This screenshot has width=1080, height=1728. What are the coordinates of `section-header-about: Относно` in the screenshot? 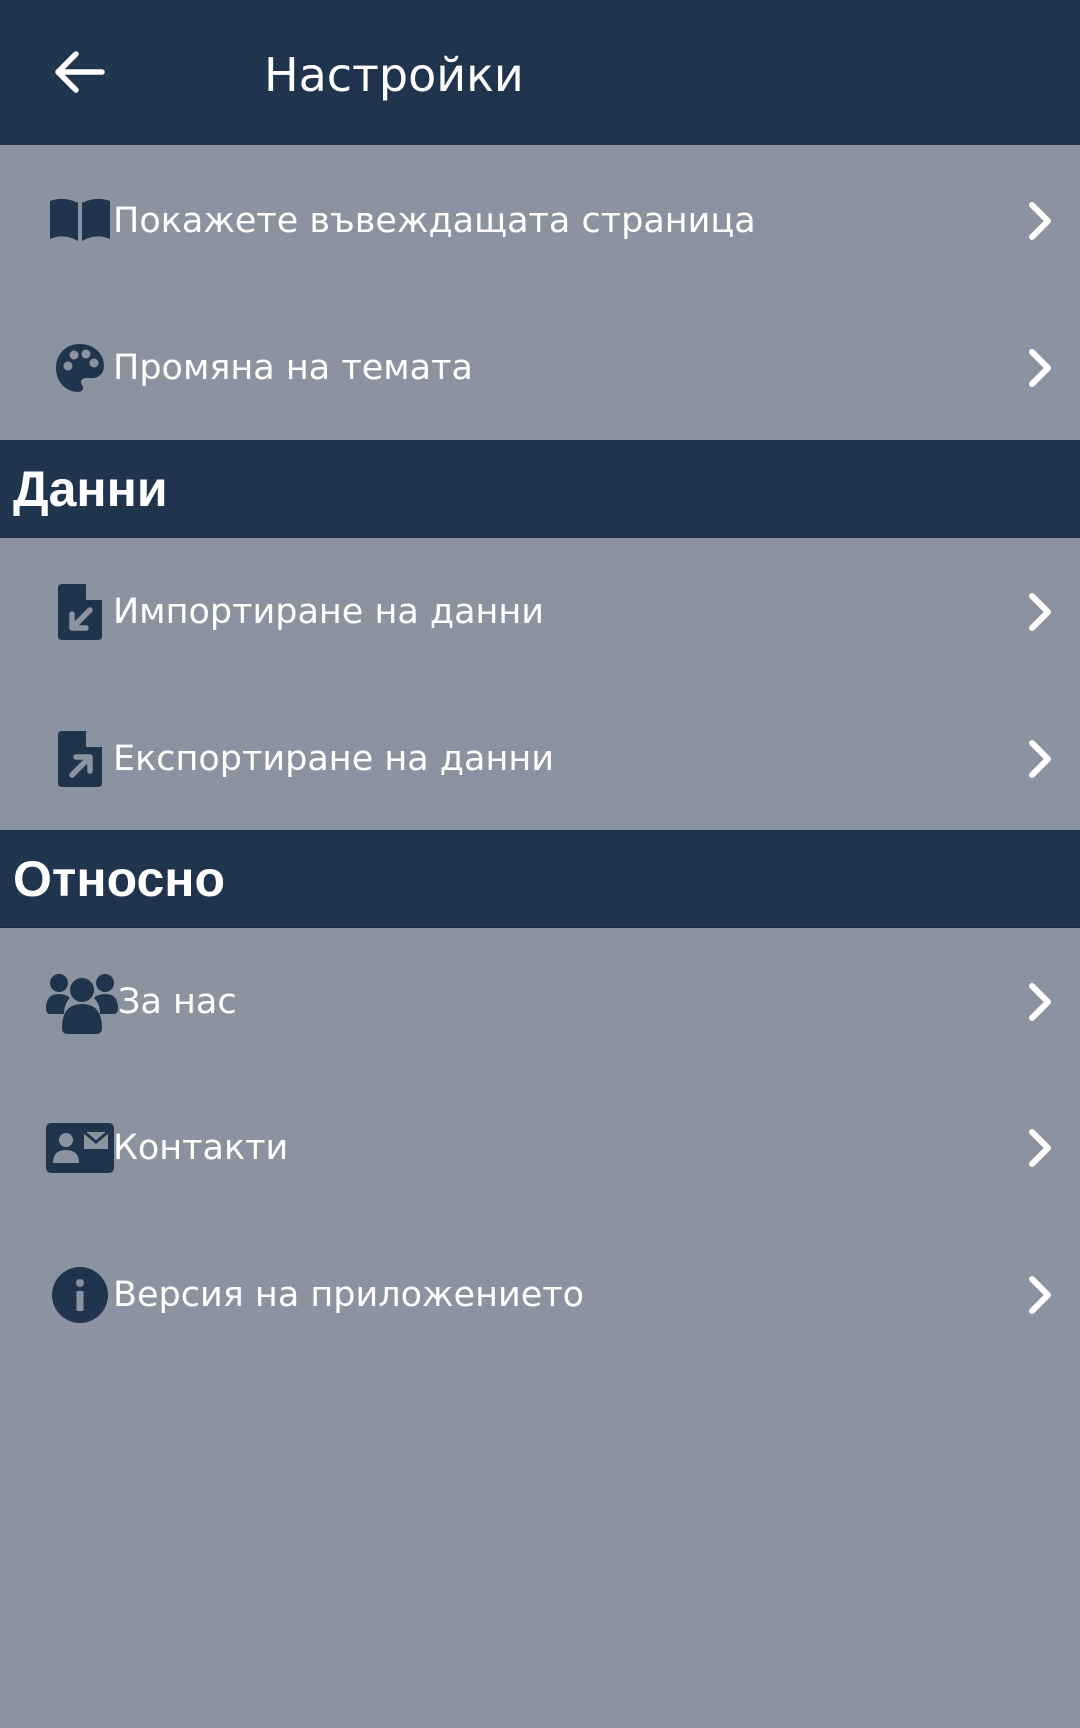 It's located at (540, 879).